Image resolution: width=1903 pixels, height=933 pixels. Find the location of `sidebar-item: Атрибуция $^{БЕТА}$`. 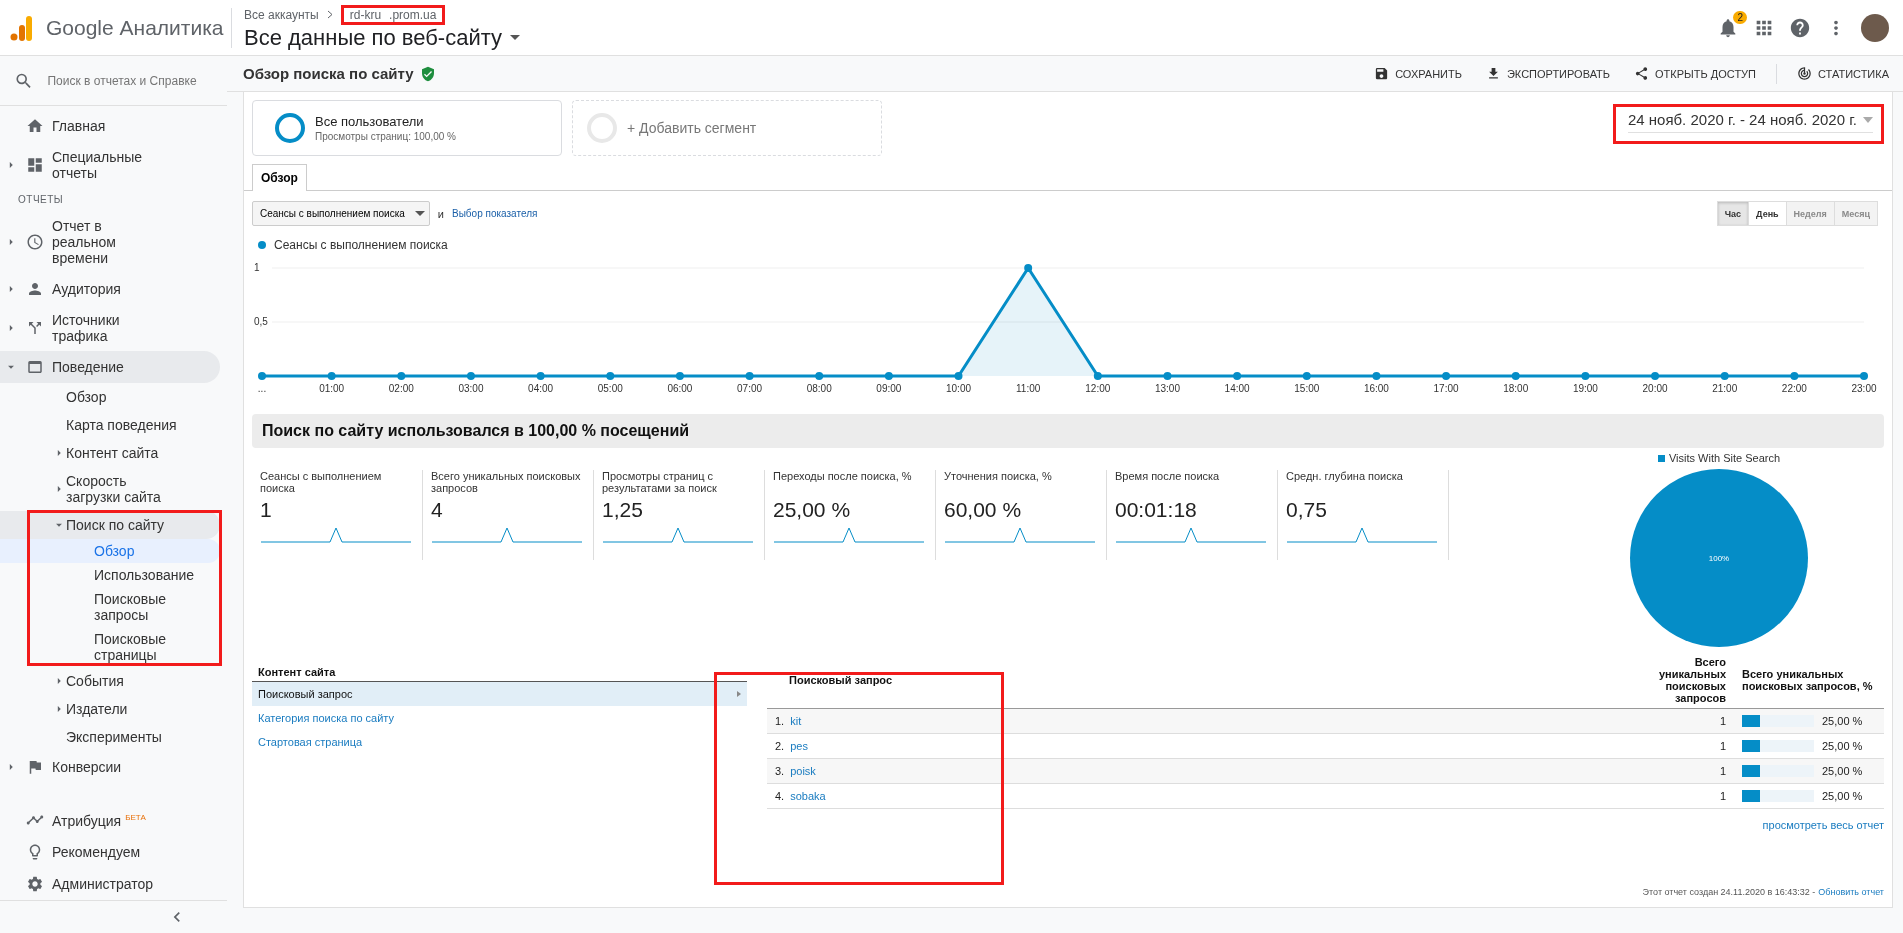

sidebar-item: Атрибуция $^{БЕТА}$ is located at coordinates (110, 819).